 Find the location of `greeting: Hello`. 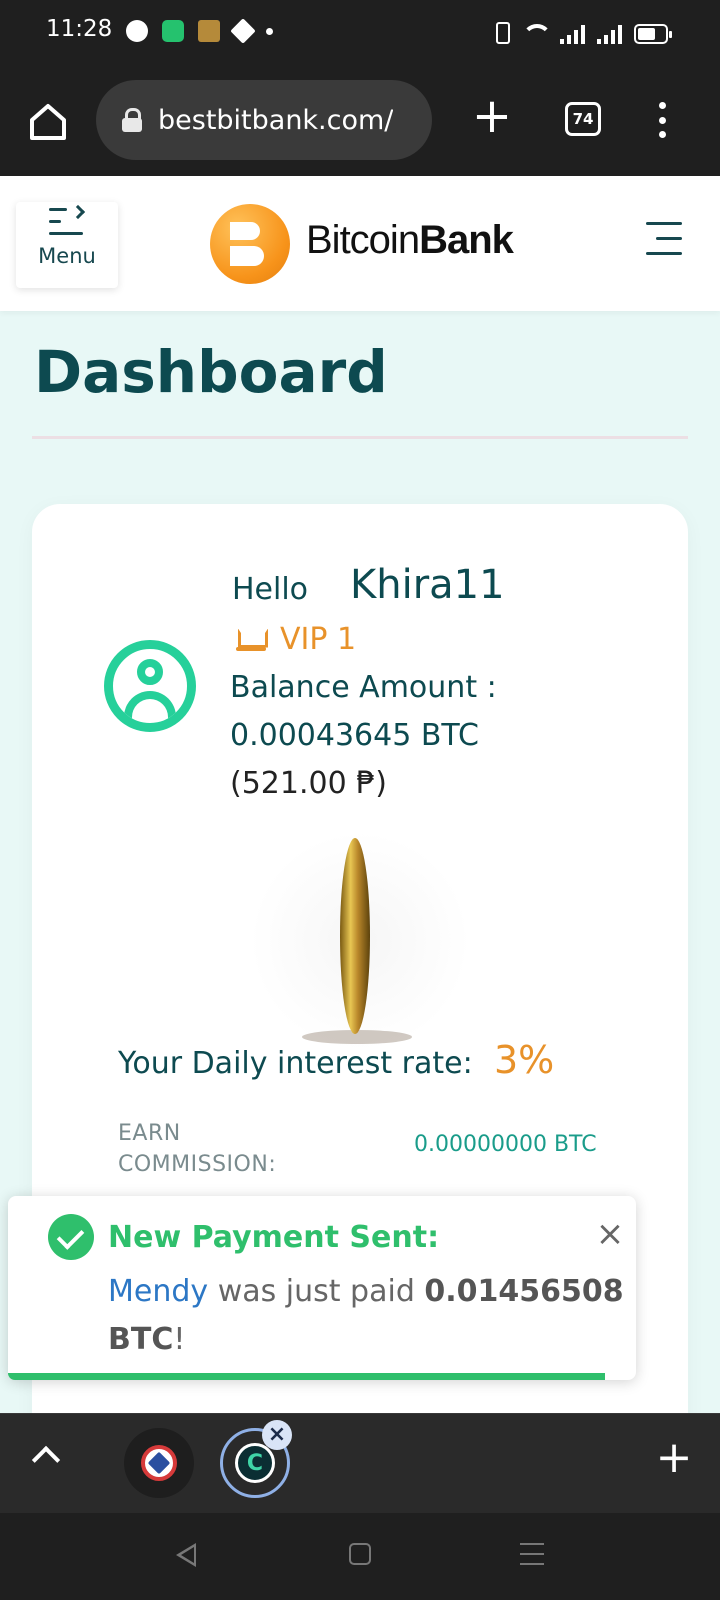

greeting: Hello is located at coordinates (270, 589).